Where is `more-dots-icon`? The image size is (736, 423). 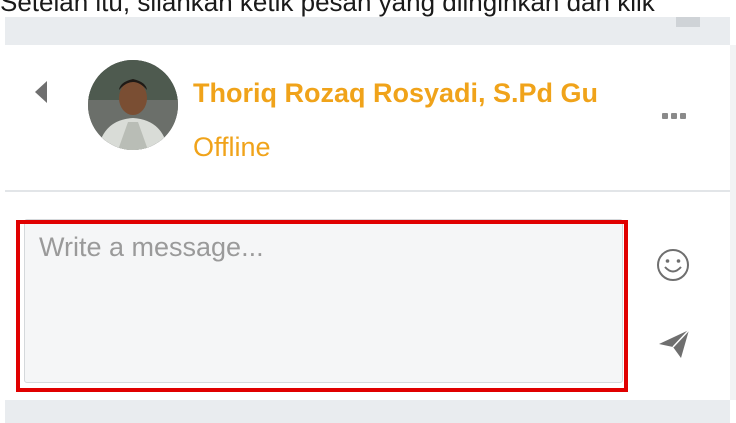 more-dots-icon is located at coordinates (677, 117).